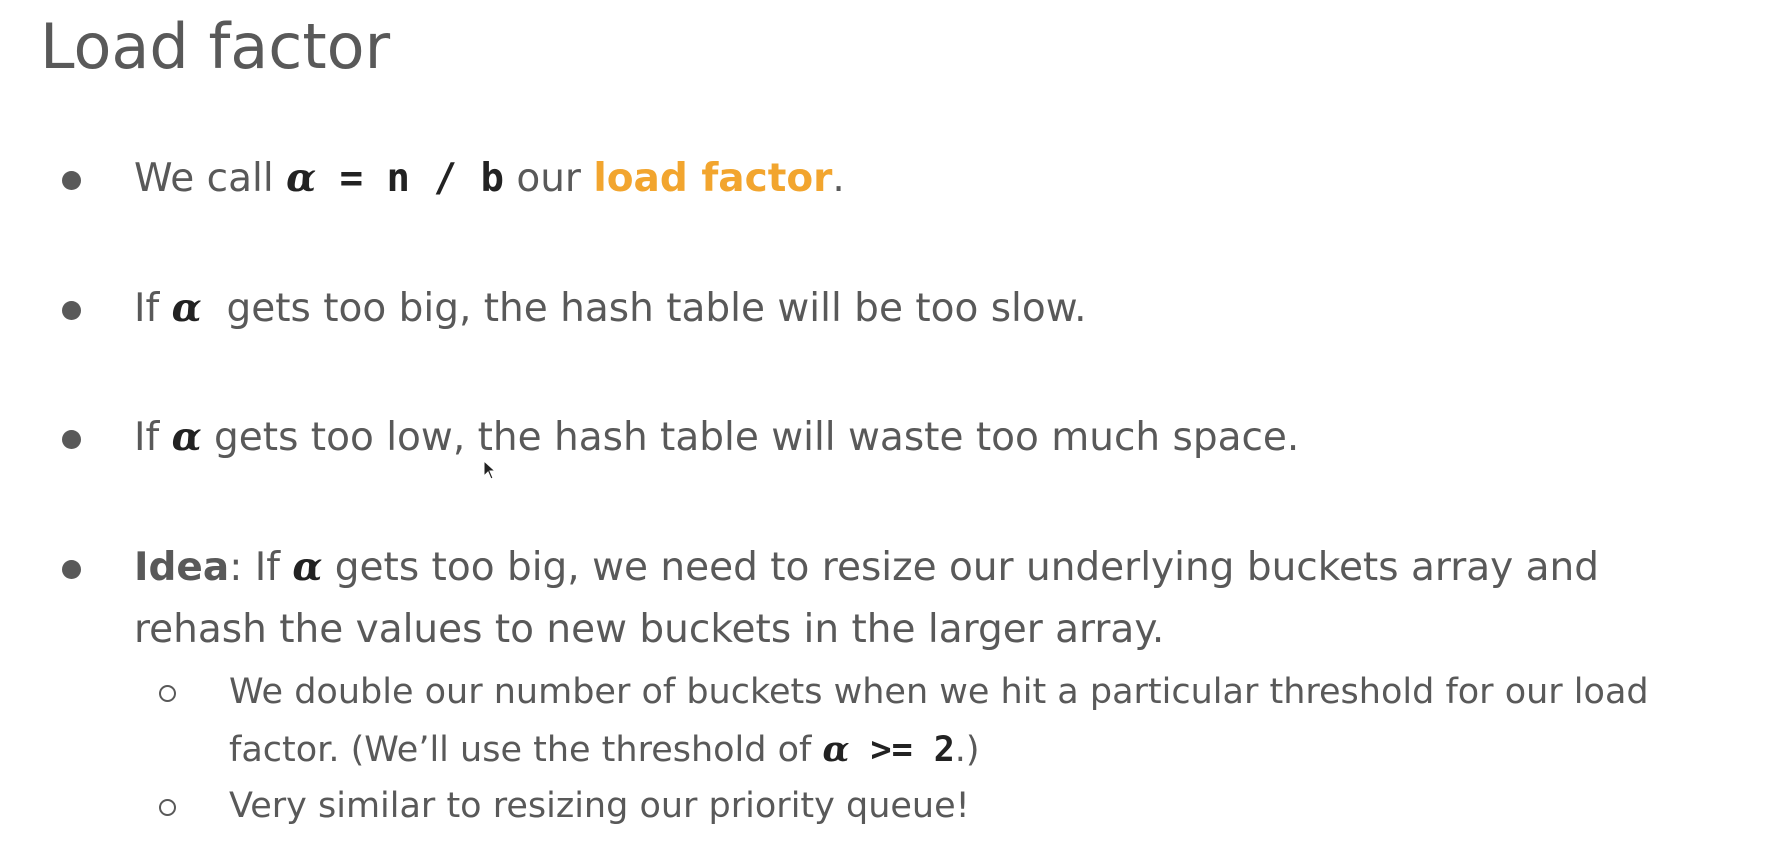 The image size is (1782, 848). Describe the element at coordinates (548, 178) in the screenshot. I see `bullet-text: our` at that location.